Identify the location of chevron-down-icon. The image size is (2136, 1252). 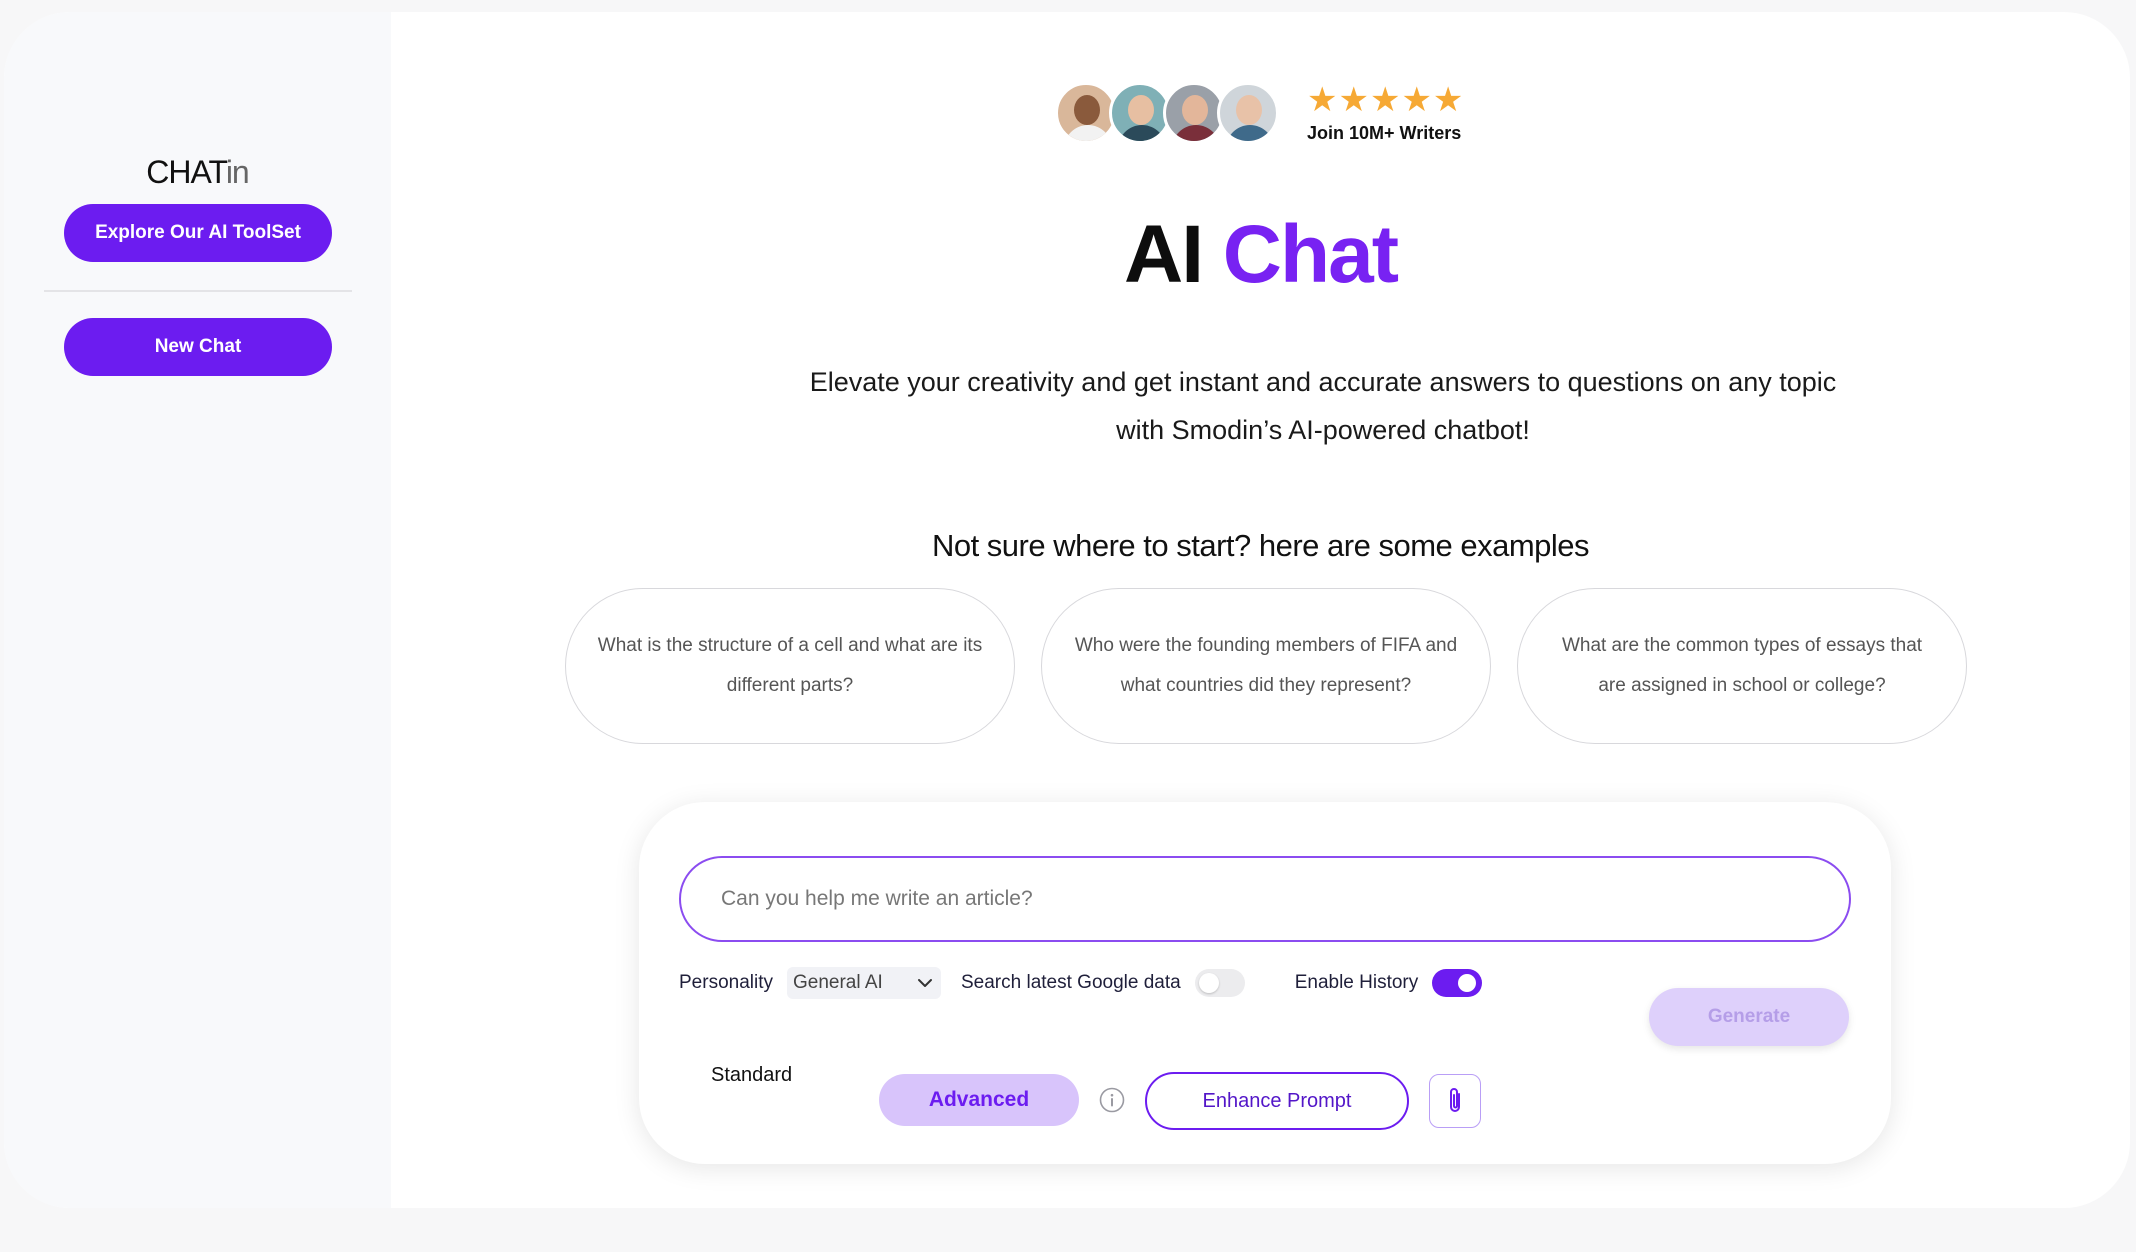
(925, 983).